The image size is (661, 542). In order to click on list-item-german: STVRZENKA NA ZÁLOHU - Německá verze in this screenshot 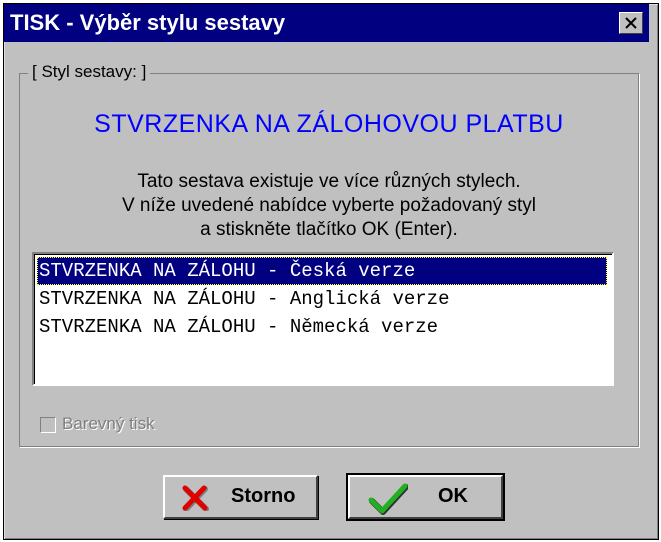, I will do `click(322, 327)`.